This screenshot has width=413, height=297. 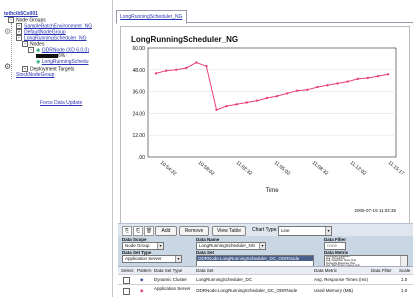 What do you see at coordinates (358, 168) in the screenshot?
I see `x-tick-label: 11:12:02` at bounding box center [358, 168].